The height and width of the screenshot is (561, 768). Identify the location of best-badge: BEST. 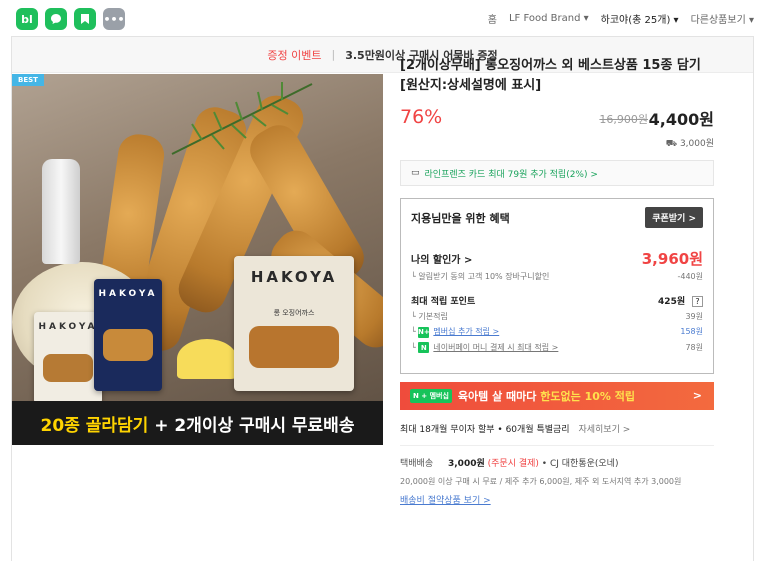
(28, 80).